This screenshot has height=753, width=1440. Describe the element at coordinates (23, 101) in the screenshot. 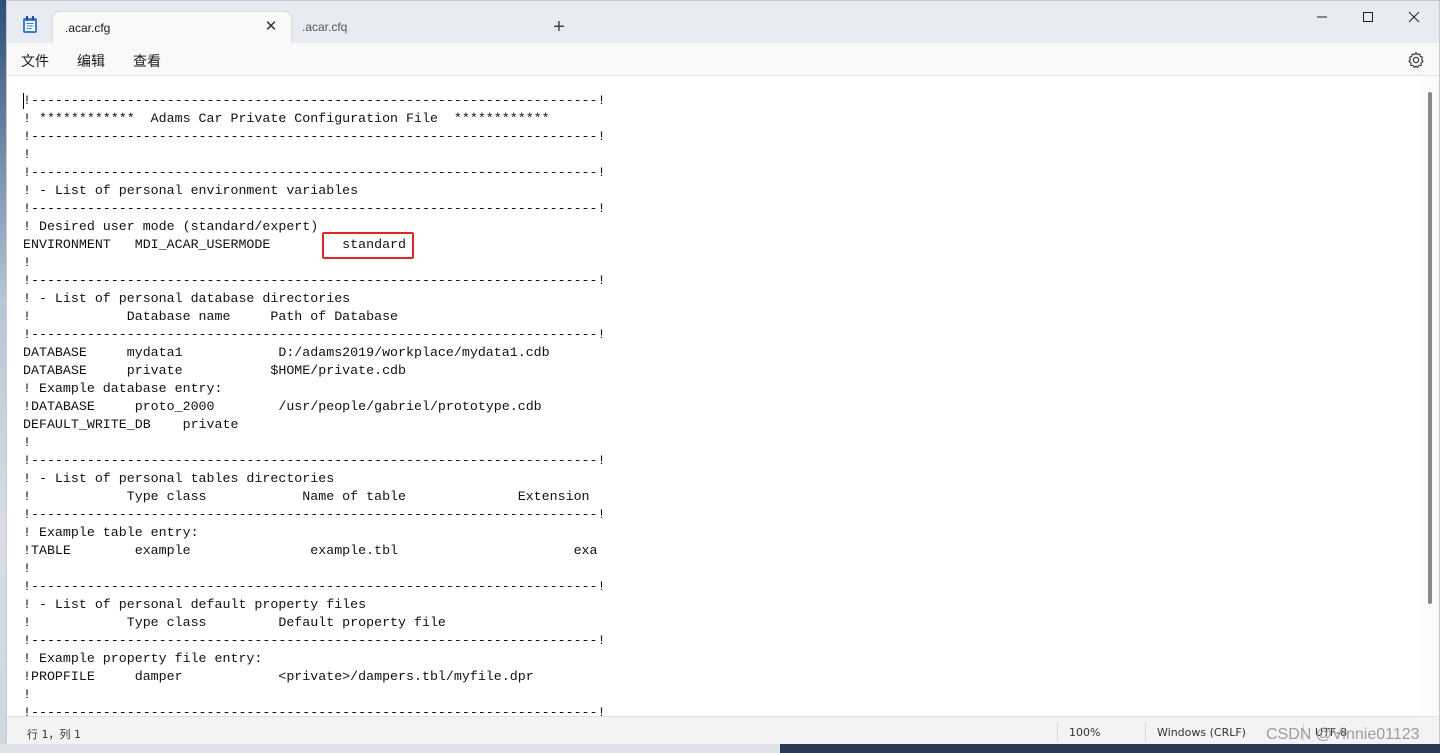

I see `text-caret` at that location.